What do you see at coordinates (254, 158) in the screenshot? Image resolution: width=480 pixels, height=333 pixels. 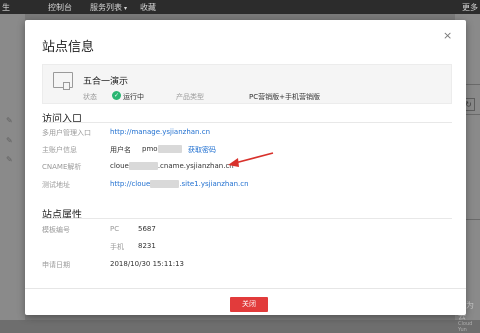 I see `arrow-shaft` at bounding box center [254, 158].